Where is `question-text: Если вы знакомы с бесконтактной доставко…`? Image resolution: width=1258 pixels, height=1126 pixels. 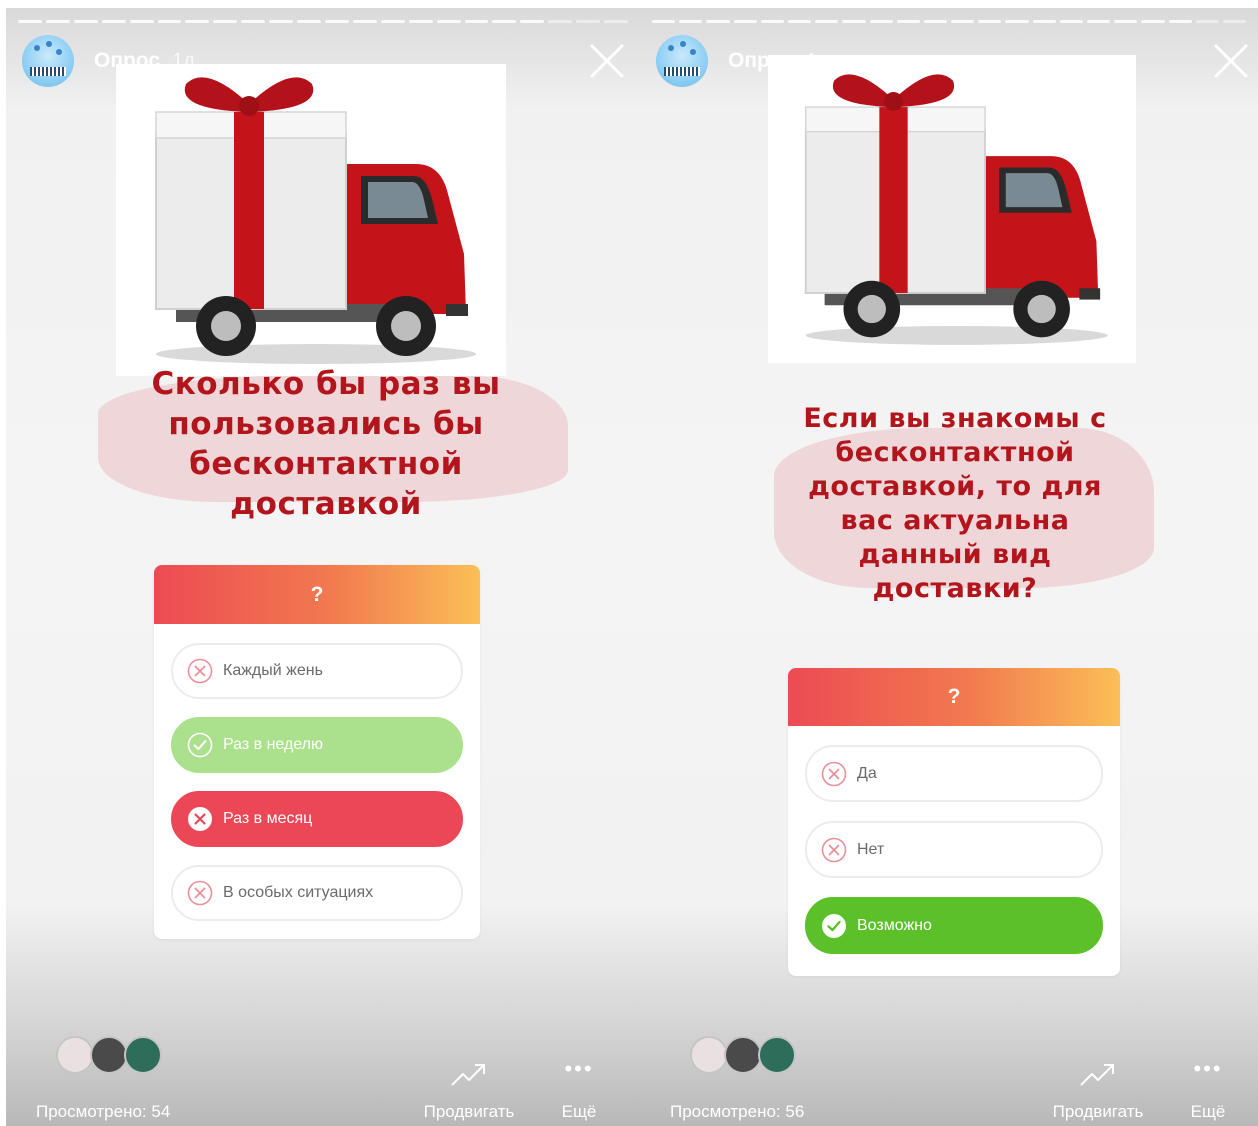 question-text: Если вы знакомы с бесконтактной доставко… is located at coordinates (955, 503).